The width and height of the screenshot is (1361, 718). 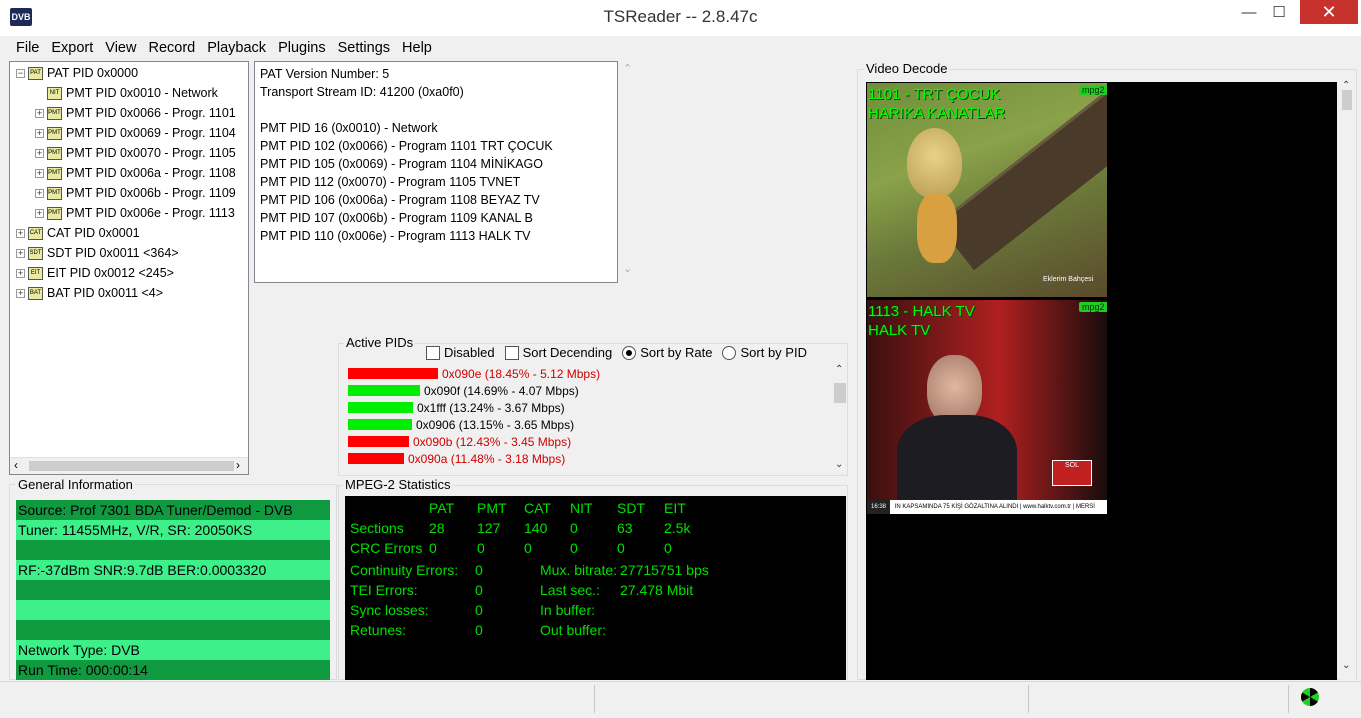 I want to click on menu-file: File, so click(x=27, y=48).